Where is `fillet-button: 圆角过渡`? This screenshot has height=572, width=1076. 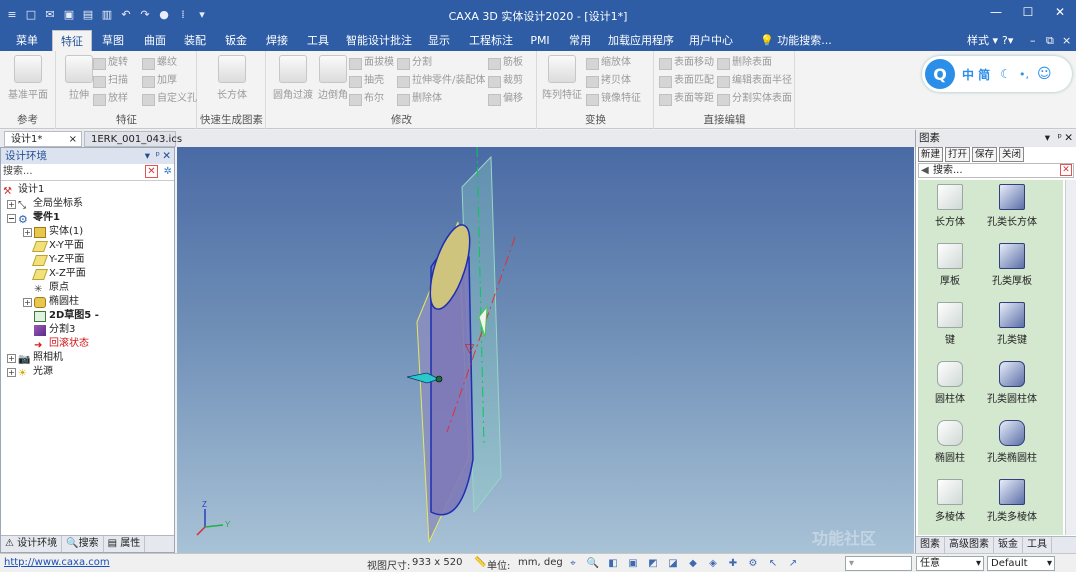 fillet-button: 圆角过渡 is located at coordinates (293, 78).